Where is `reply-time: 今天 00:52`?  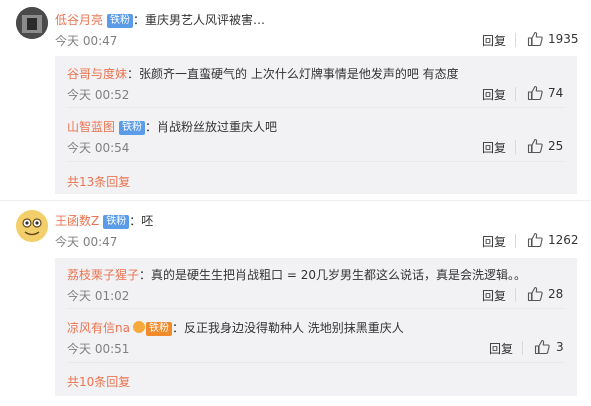 reply-time: 今天 00:52 is located at coordinates (98, 95).